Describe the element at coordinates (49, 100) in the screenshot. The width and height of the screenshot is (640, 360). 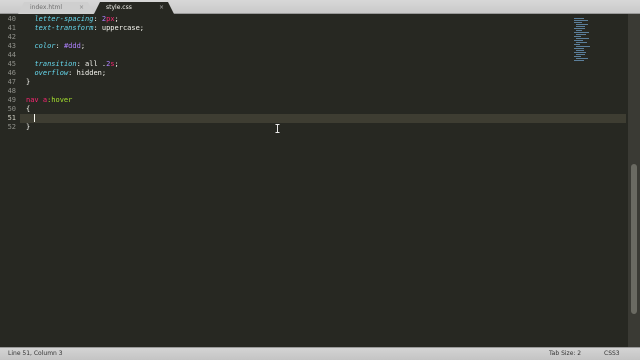
I see `code-text: nav a:hover` at that location.